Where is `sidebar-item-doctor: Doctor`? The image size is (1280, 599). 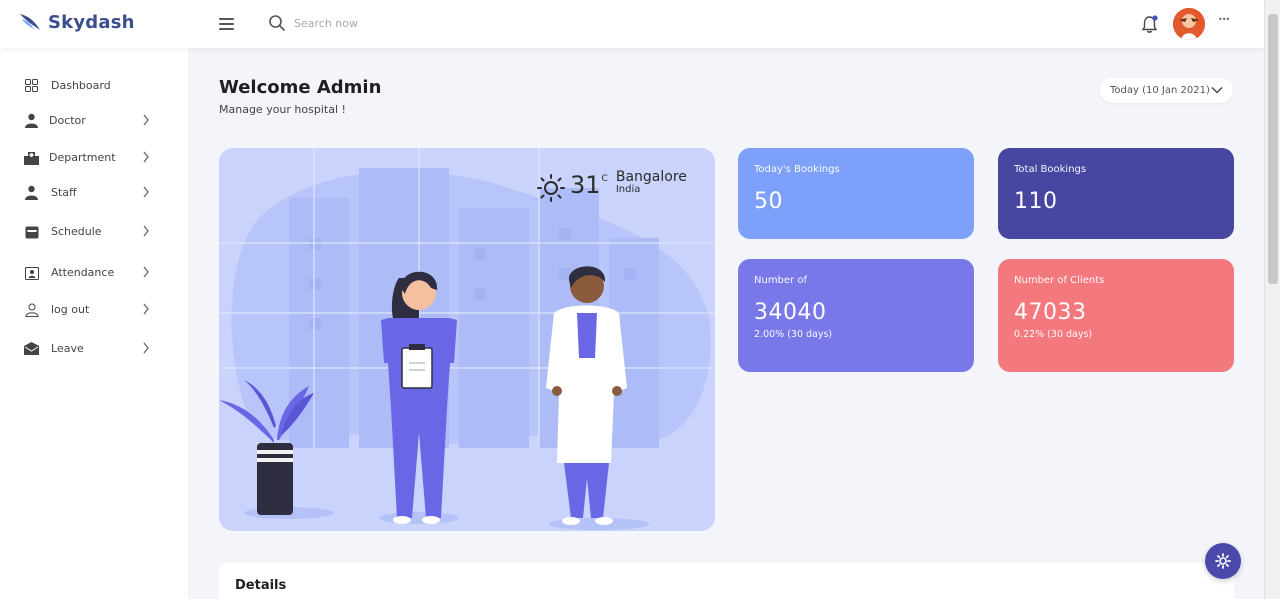 sidebar-item-doctor: Doctor is located at coordinates (89, 120).